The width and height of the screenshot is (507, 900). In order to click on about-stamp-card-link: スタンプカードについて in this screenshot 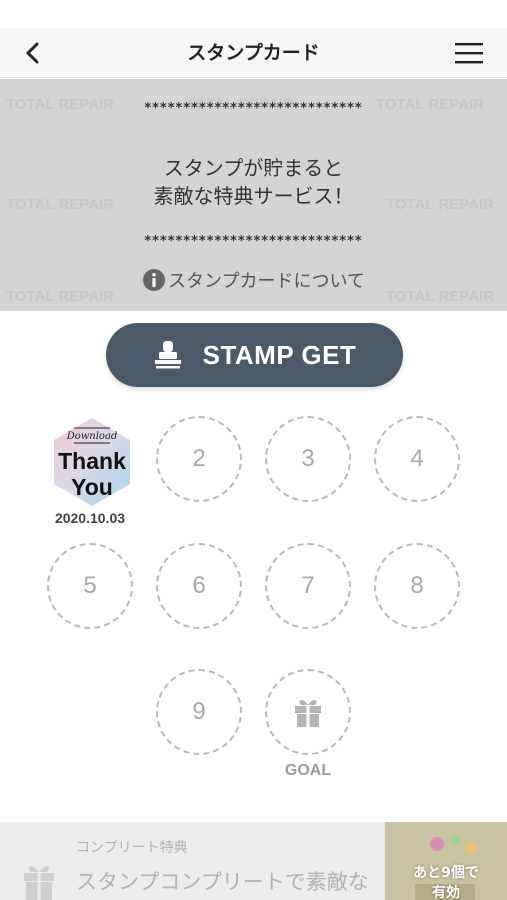, I will do `click(253, 280)`.